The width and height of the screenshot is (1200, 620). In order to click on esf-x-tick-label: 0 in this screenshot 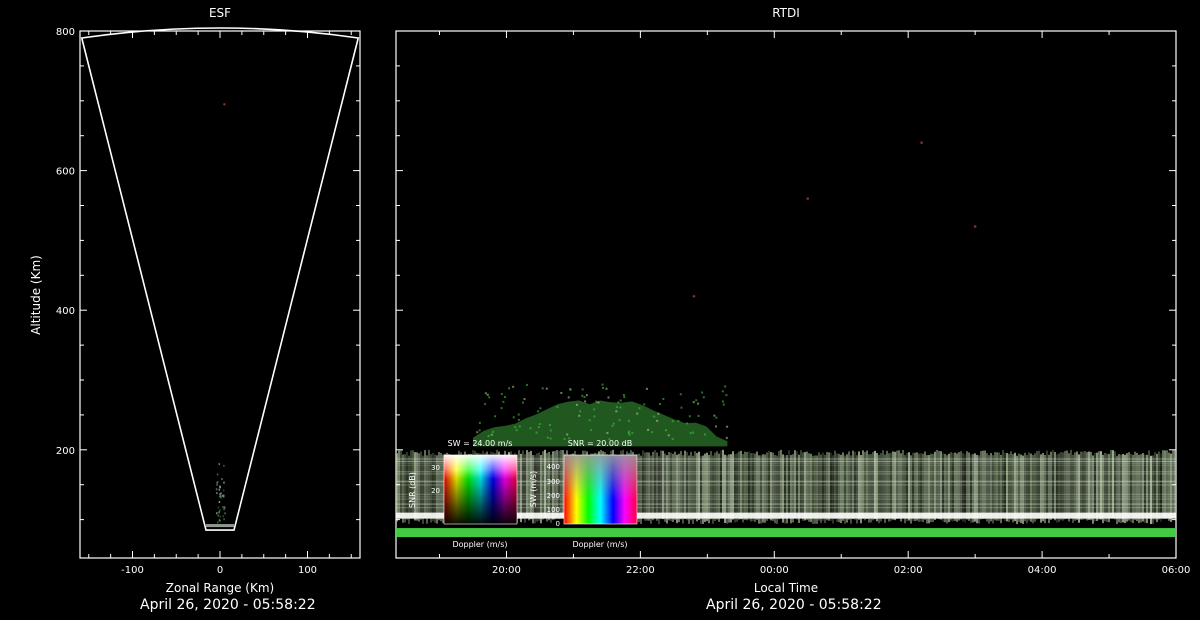, I will do `click(220, 570)`.